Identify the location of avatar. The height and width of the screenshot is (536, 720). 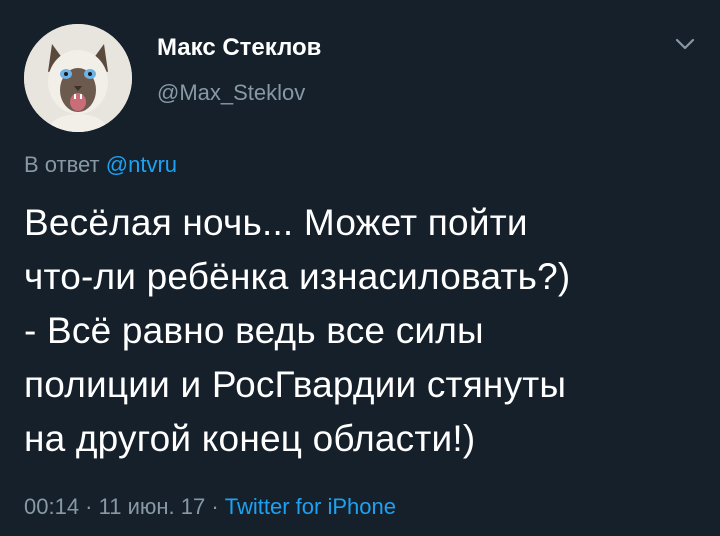
(78, 78).